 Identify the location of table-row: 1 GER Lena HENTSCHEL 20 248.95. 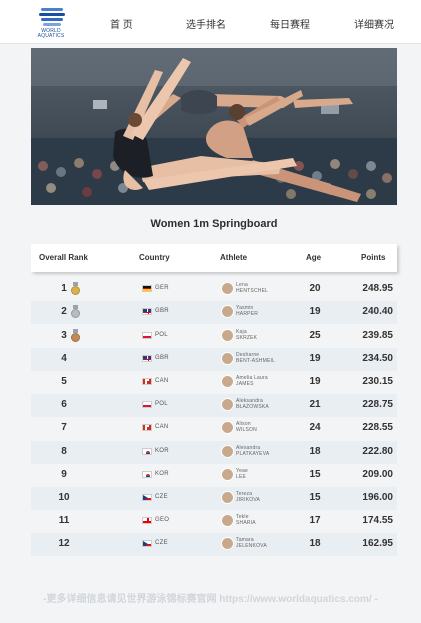
(214, 289).